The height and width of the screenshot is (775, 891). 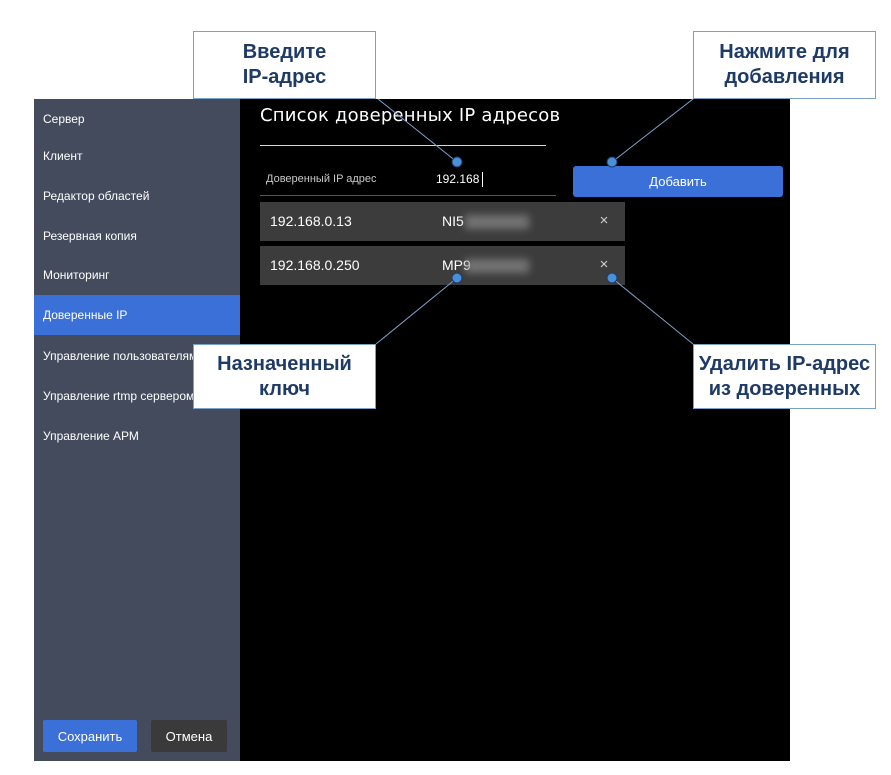 I want to click on callout-assigned-key-text: Назначенный ключ, so click(x=284, y=376).